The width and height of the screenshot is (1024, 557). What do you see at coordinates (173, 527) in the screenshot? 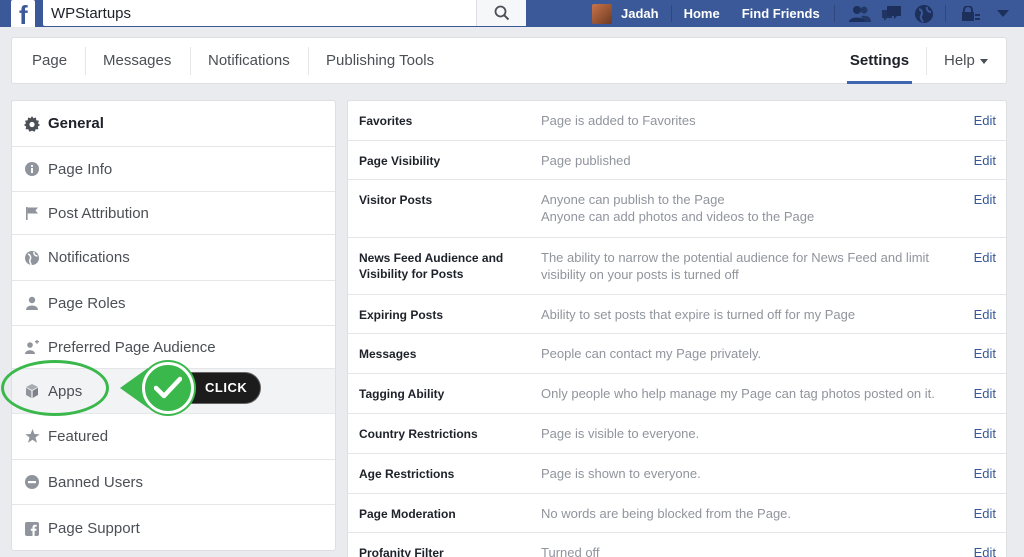
I see `sidebar-item-page-support: Page Support` at bounding box center [173, 527].